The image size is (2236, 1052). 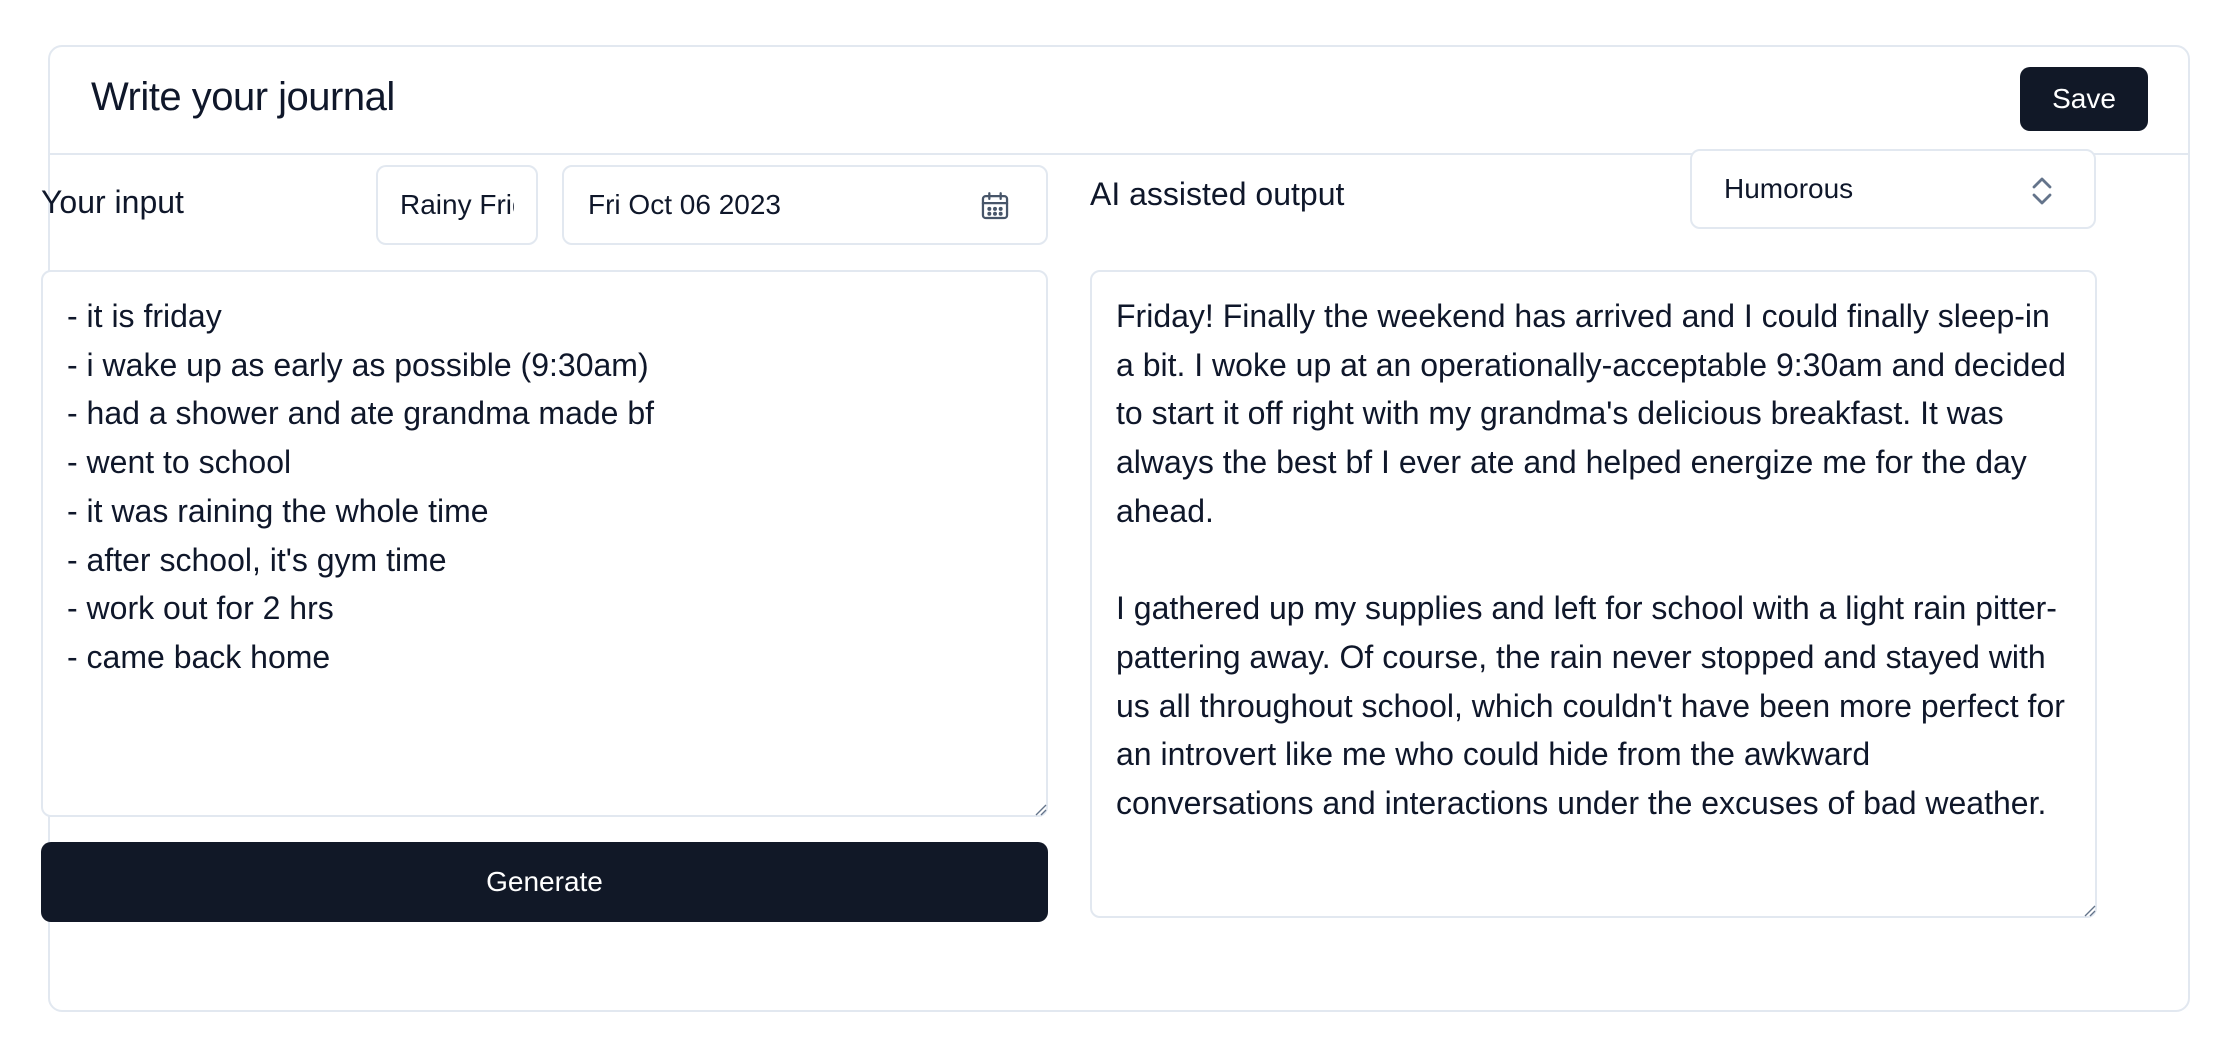 What do you see at coordinates (457, 205) in the screenshot?
I see `entry-title-input` at bounding box center [457, 205].